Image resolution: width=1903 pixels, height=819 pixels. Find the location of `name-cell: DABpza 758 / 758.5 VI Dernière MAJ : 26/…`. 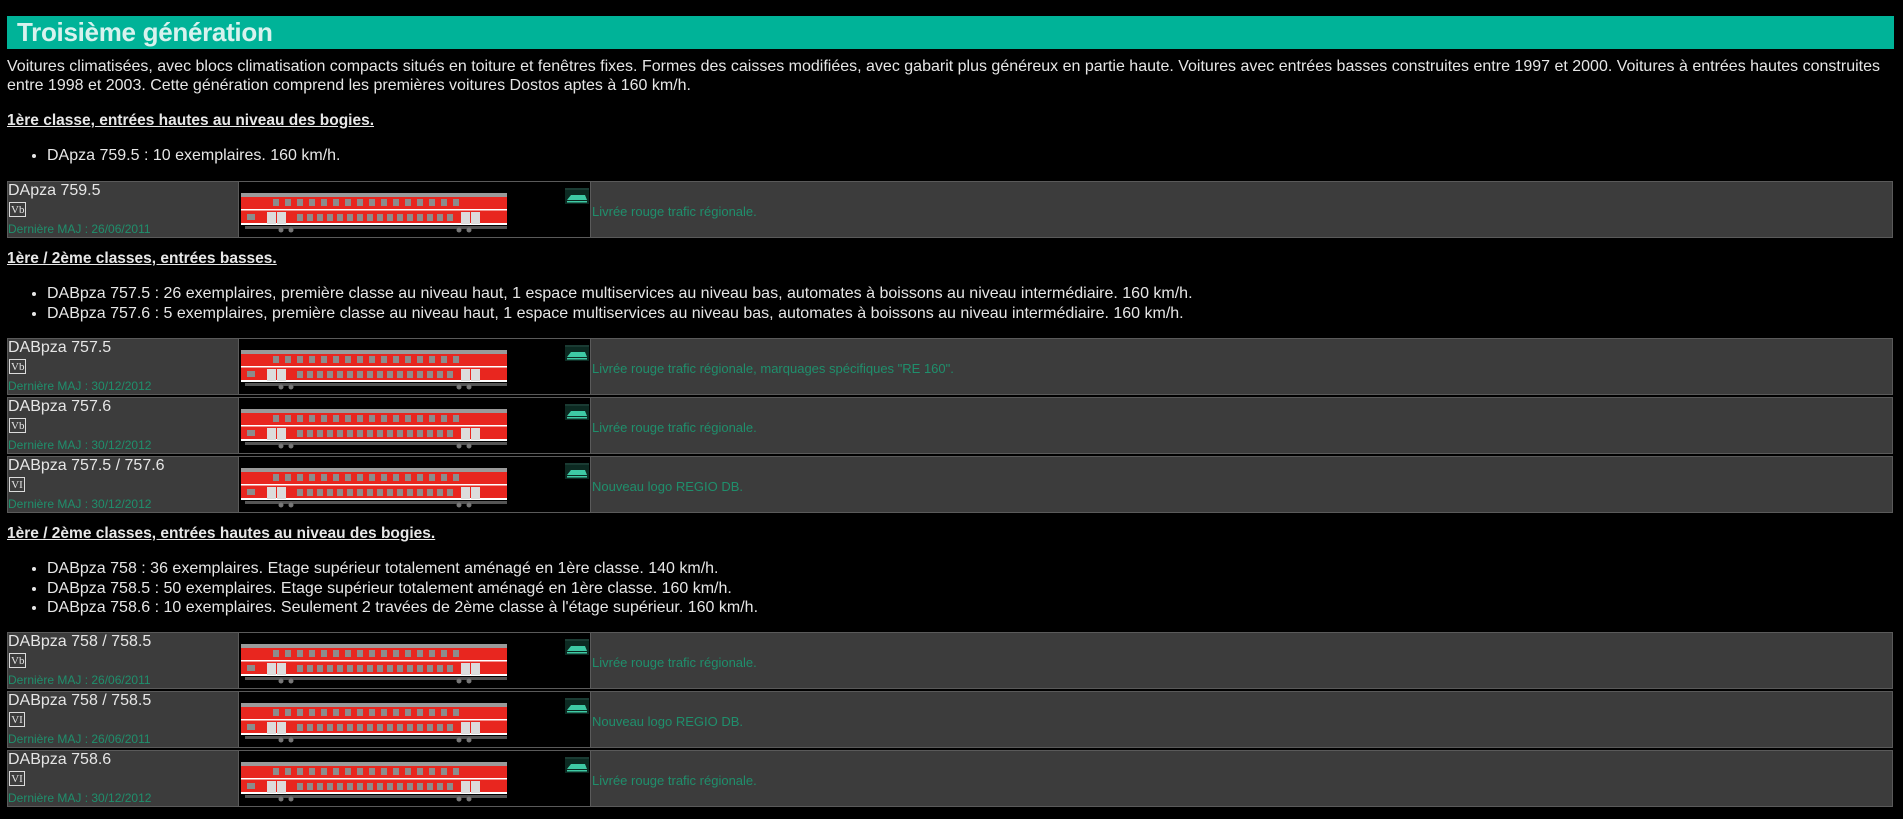

name-cell: DABpza 758 / 758.5 VI Dernière MAJ : 26/… is located at coordinates (123, 719).